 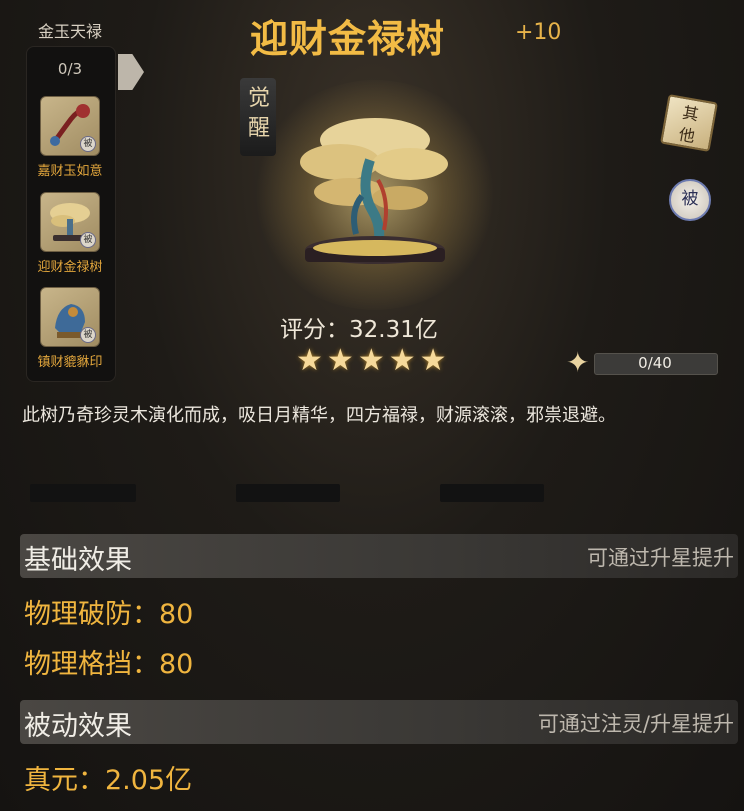 I want to click on set-item-pixiu-seal-icon: 被, so click(x=70, y=317).